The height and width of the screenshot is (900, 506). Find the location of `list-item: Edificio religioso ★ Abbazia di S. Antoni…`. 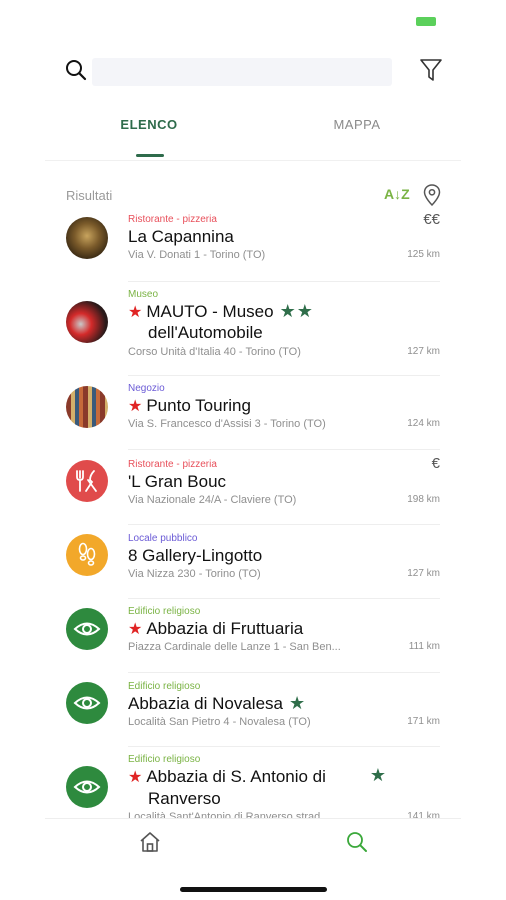

list-item: Edificio religioso ★ Abbazia di S. Antoni… is located at coordinates (253, 783).